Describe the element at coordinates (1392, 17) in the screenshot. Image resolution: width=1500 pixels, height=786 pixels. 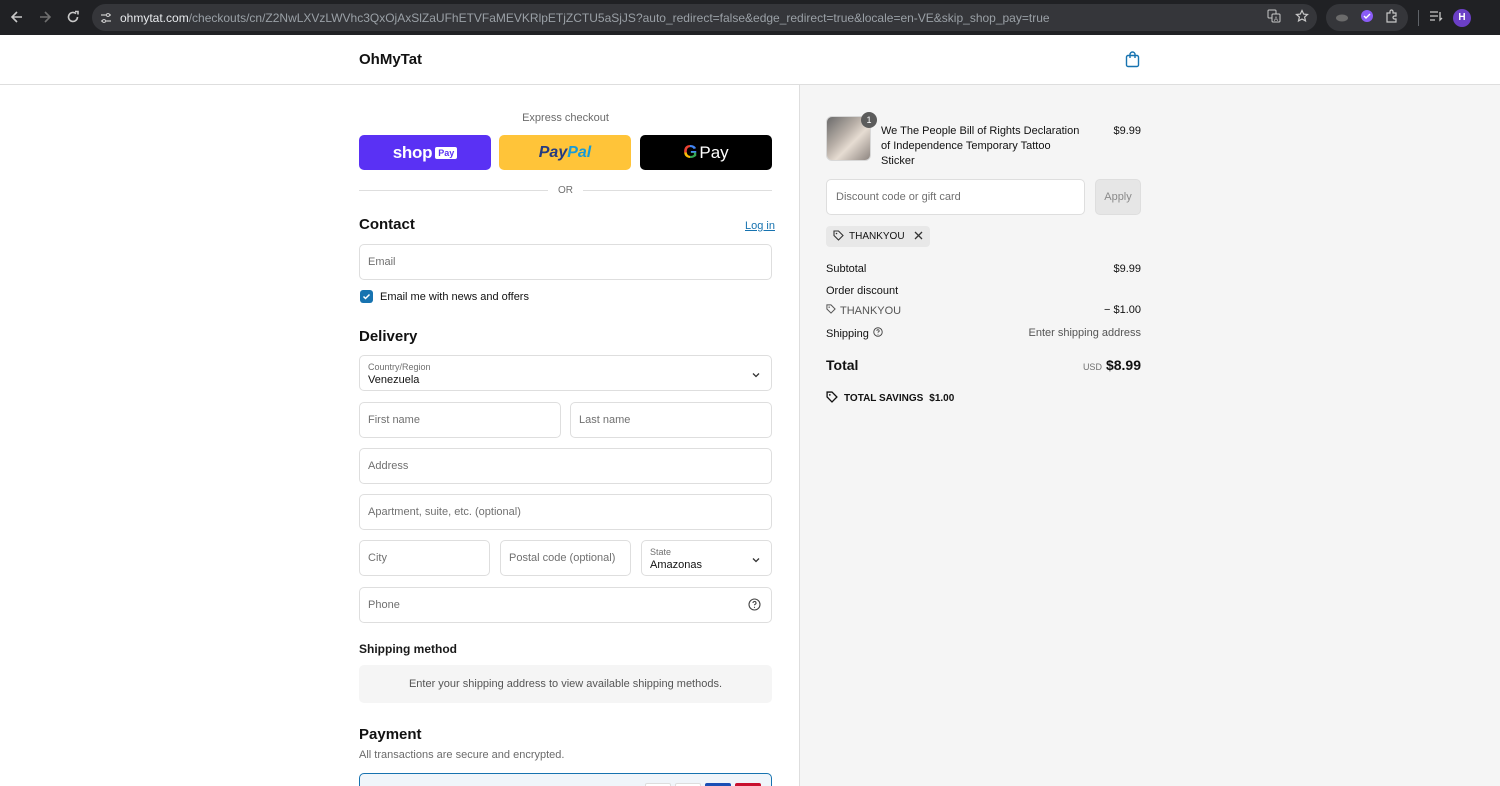
I see `extensions-puzzle-icon` at that location.